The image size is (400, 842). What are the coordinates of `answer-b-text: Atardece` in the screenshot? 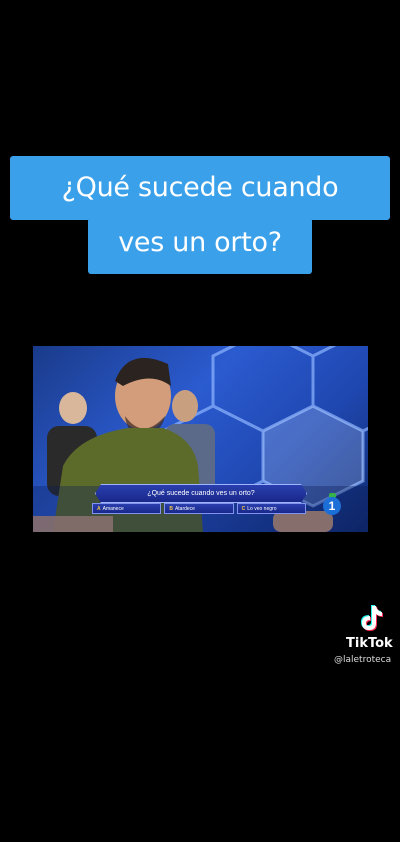 It's located at (184, 509).